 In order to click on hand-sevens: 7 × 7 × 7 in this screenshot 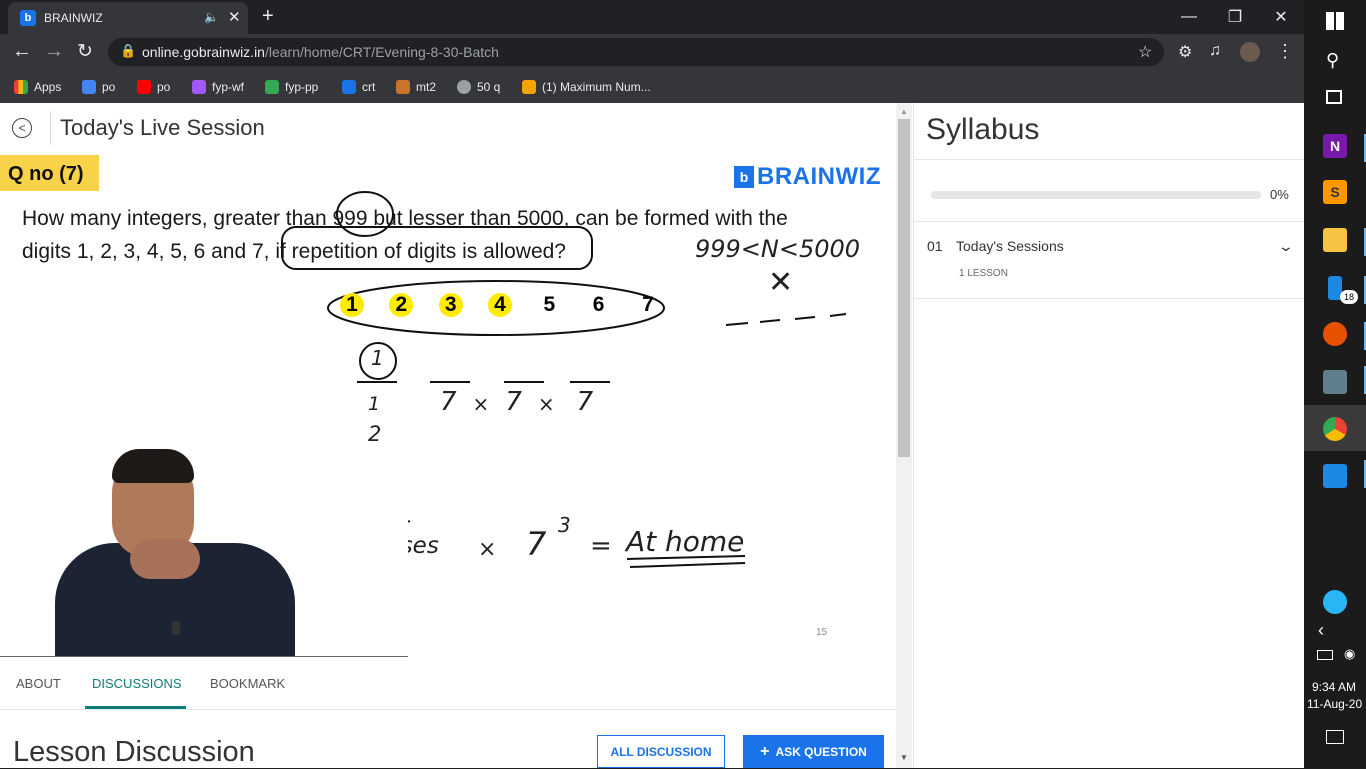, I will do `click(516, 404)`.